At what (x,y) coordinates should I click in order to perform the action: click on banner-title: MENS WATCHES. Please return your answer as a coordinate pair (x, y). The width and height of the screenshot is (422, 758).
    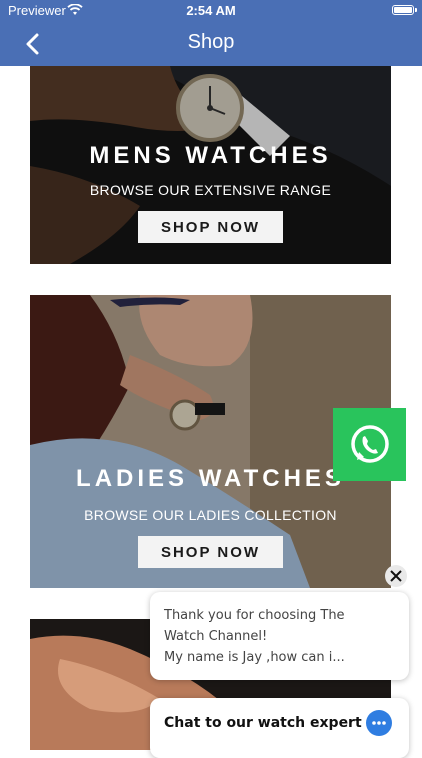
    Looking at the image, I should click on (210, 155).